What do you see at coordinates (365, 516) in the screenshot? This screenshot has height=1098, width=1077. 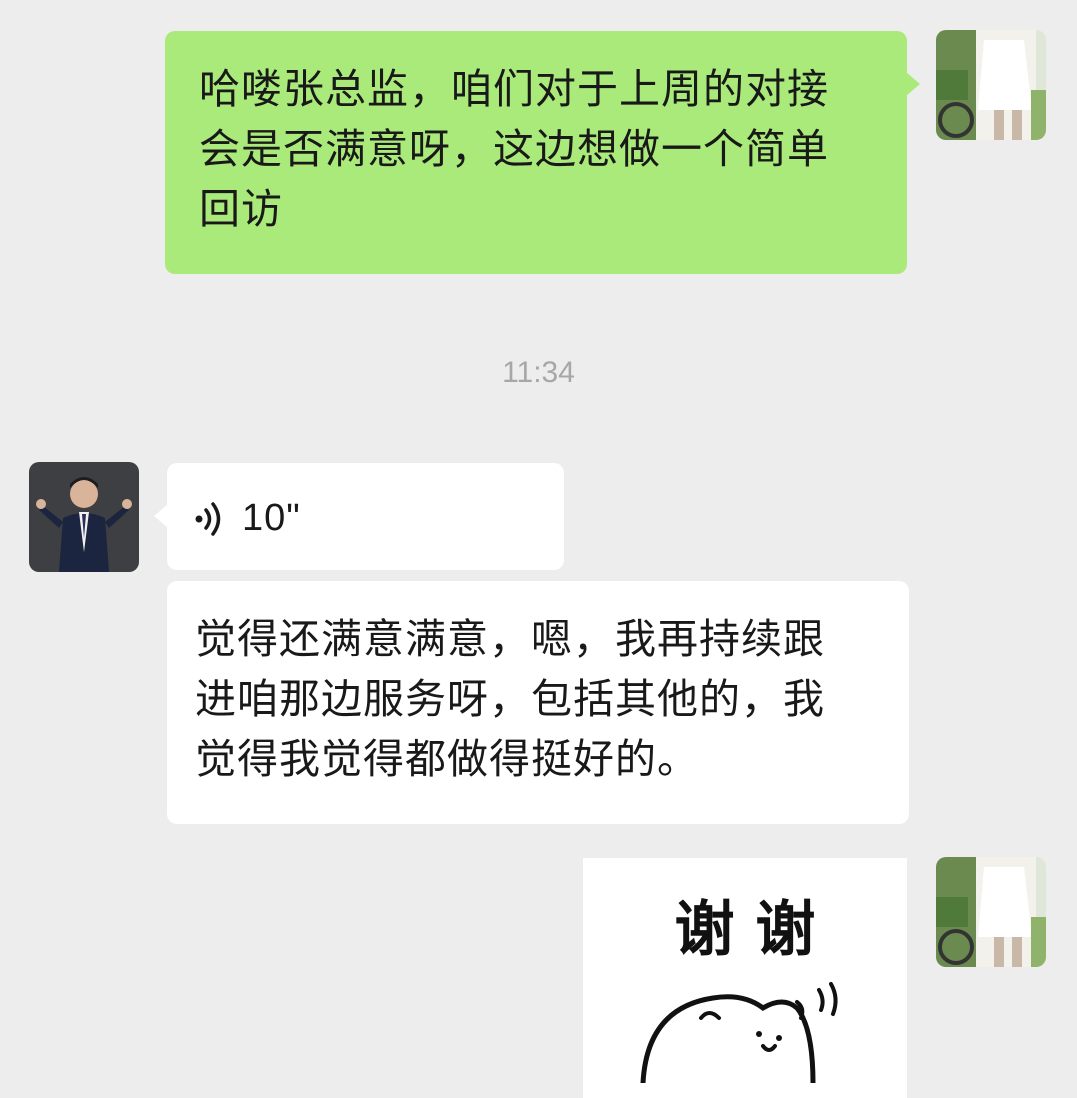 I see `voice-message-bubble: 10"` at bounding box center [365, 516].